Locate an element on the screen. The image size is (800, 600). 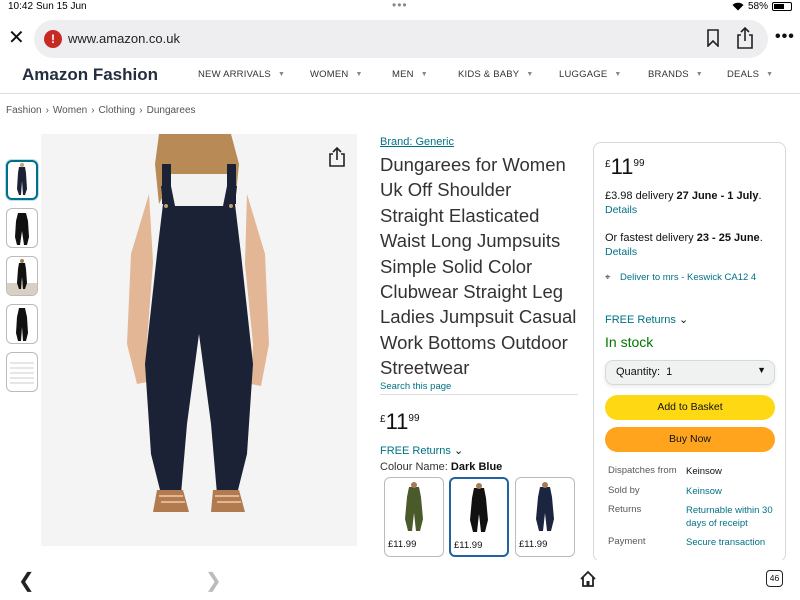
breadcrumb-fashion: Fashion is located at coordinates (24, 110).